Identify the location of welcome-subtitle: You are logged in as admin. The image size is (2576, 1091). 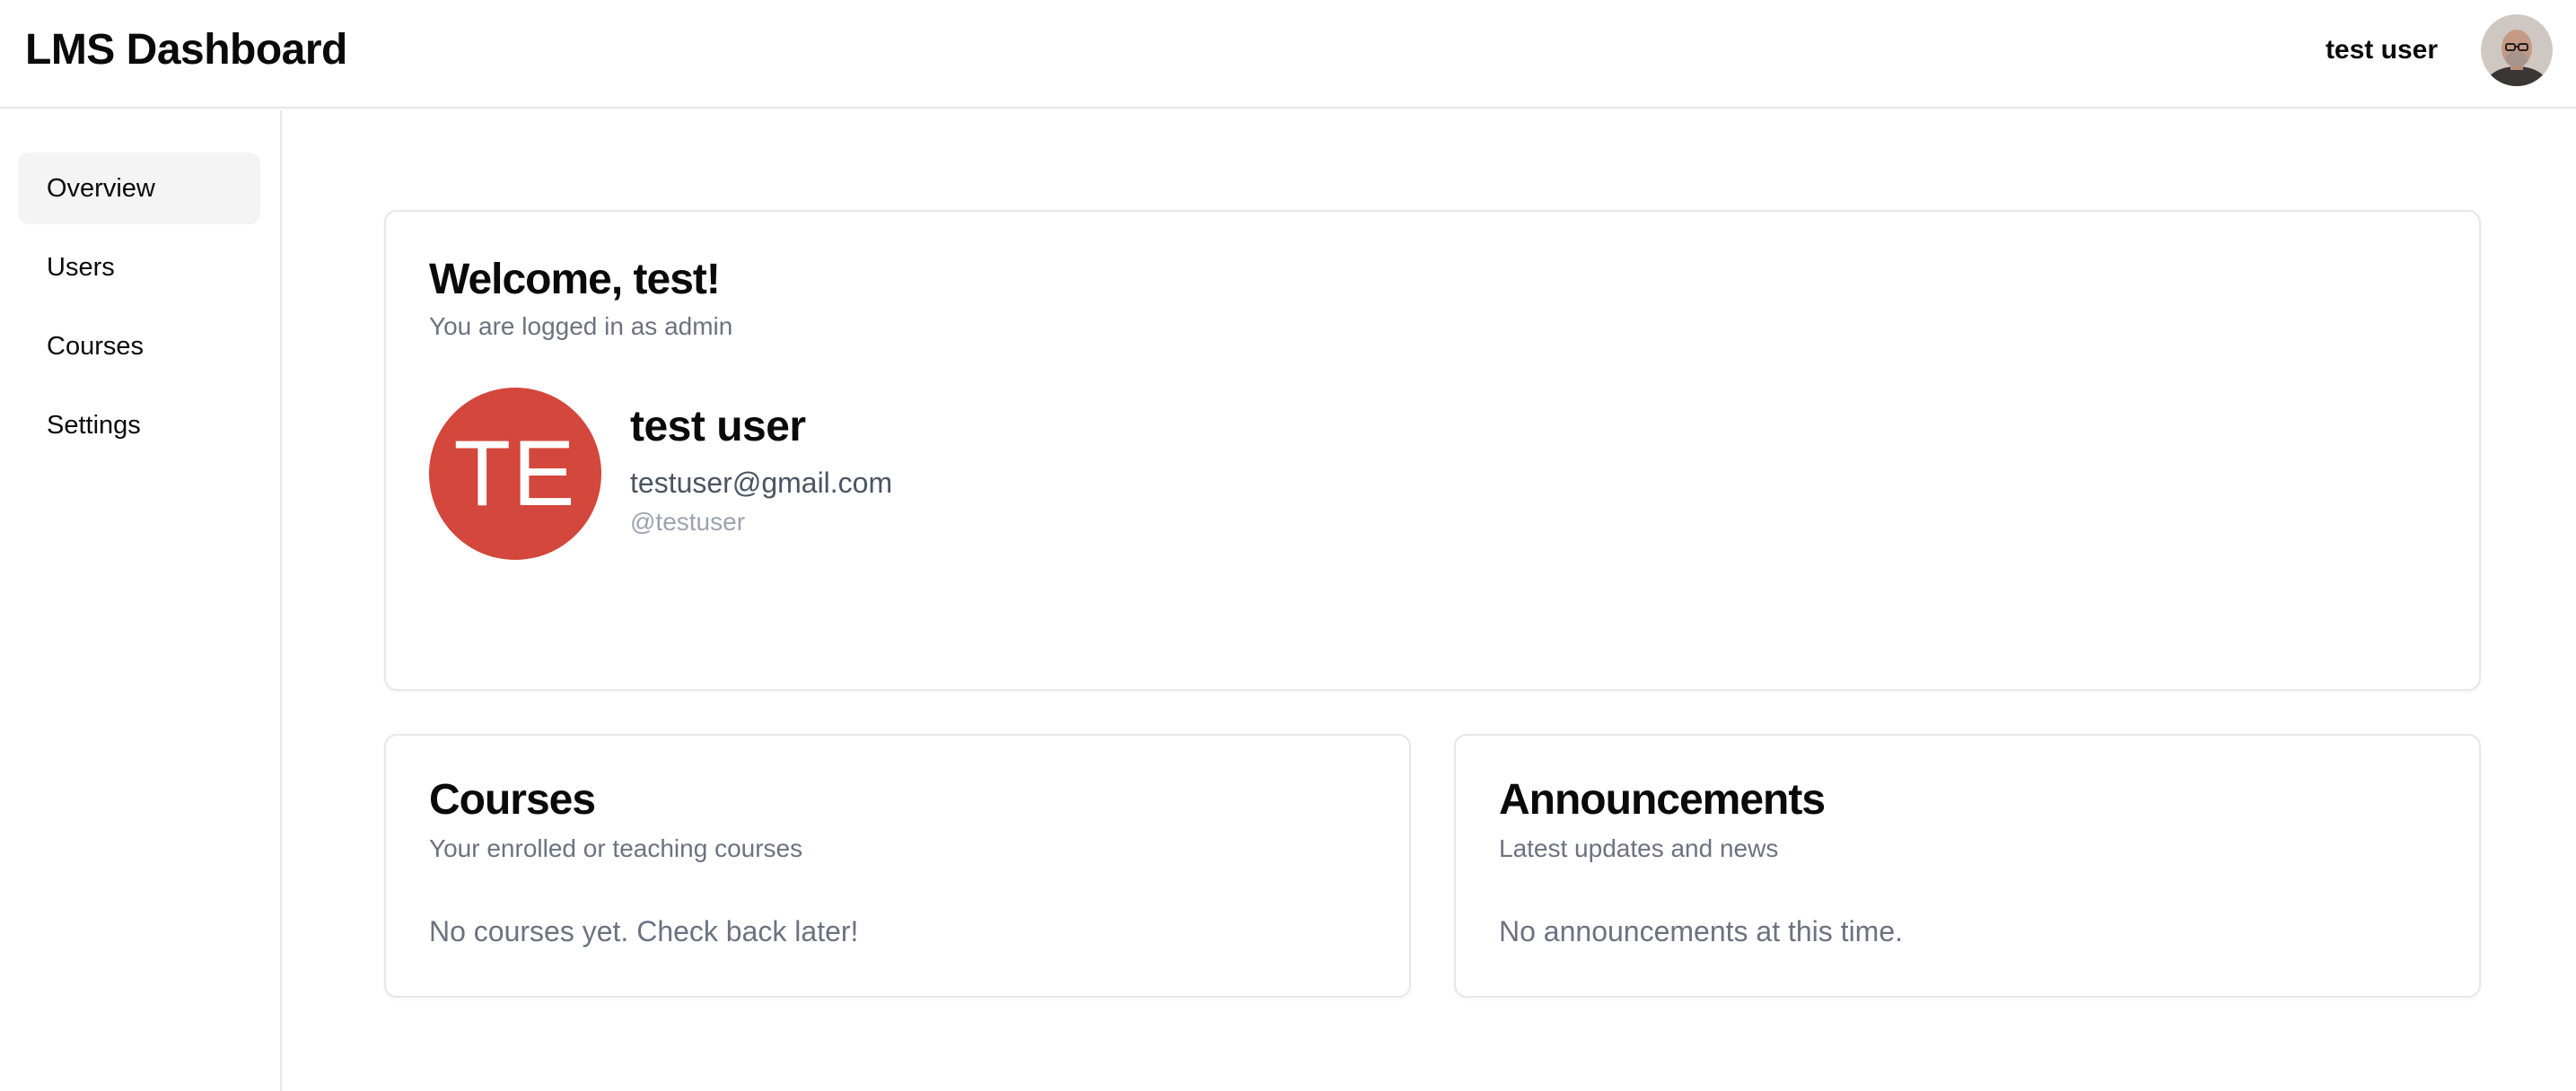
(581, 326).